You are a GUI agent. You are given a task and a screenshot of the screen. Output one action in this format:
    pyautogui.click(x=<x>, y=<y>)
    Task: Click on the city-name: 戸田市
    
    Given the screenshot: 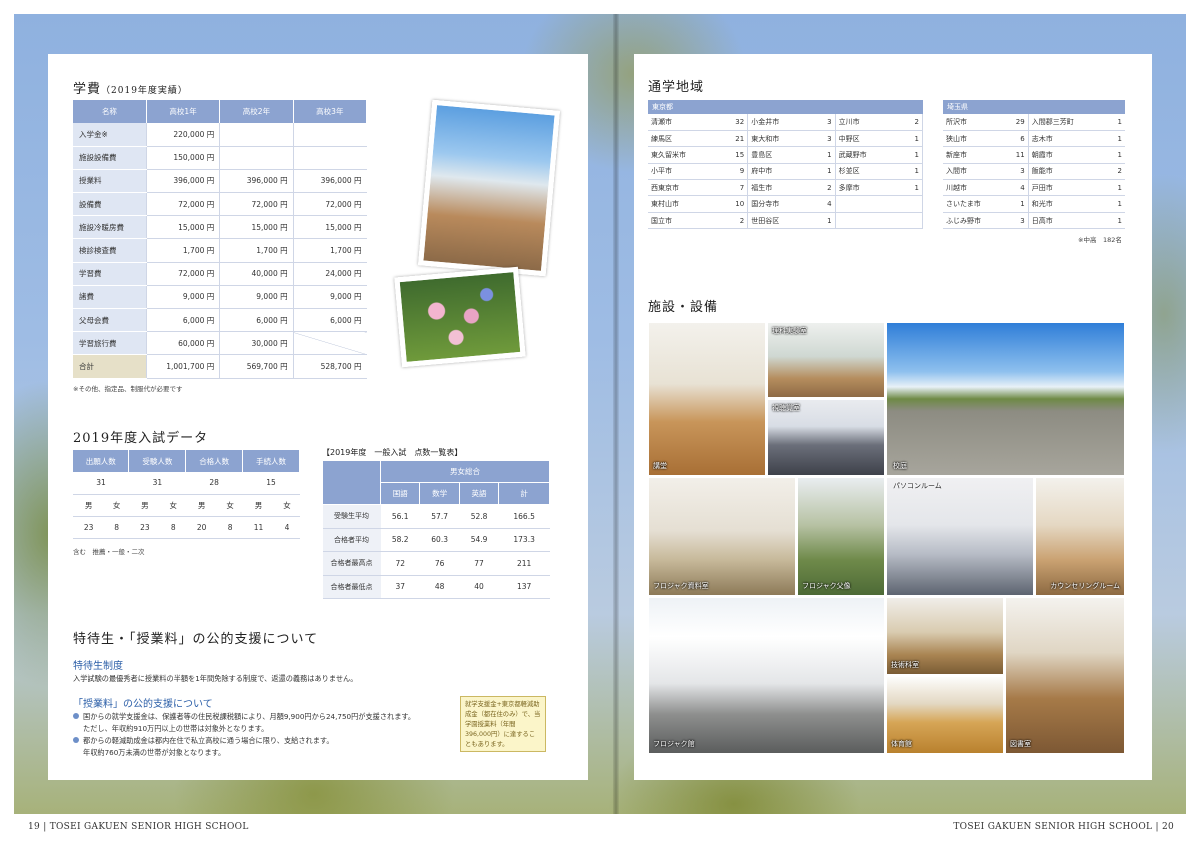 What is the action you would take?
    pyautogui.click(x=1065, y=188)
    